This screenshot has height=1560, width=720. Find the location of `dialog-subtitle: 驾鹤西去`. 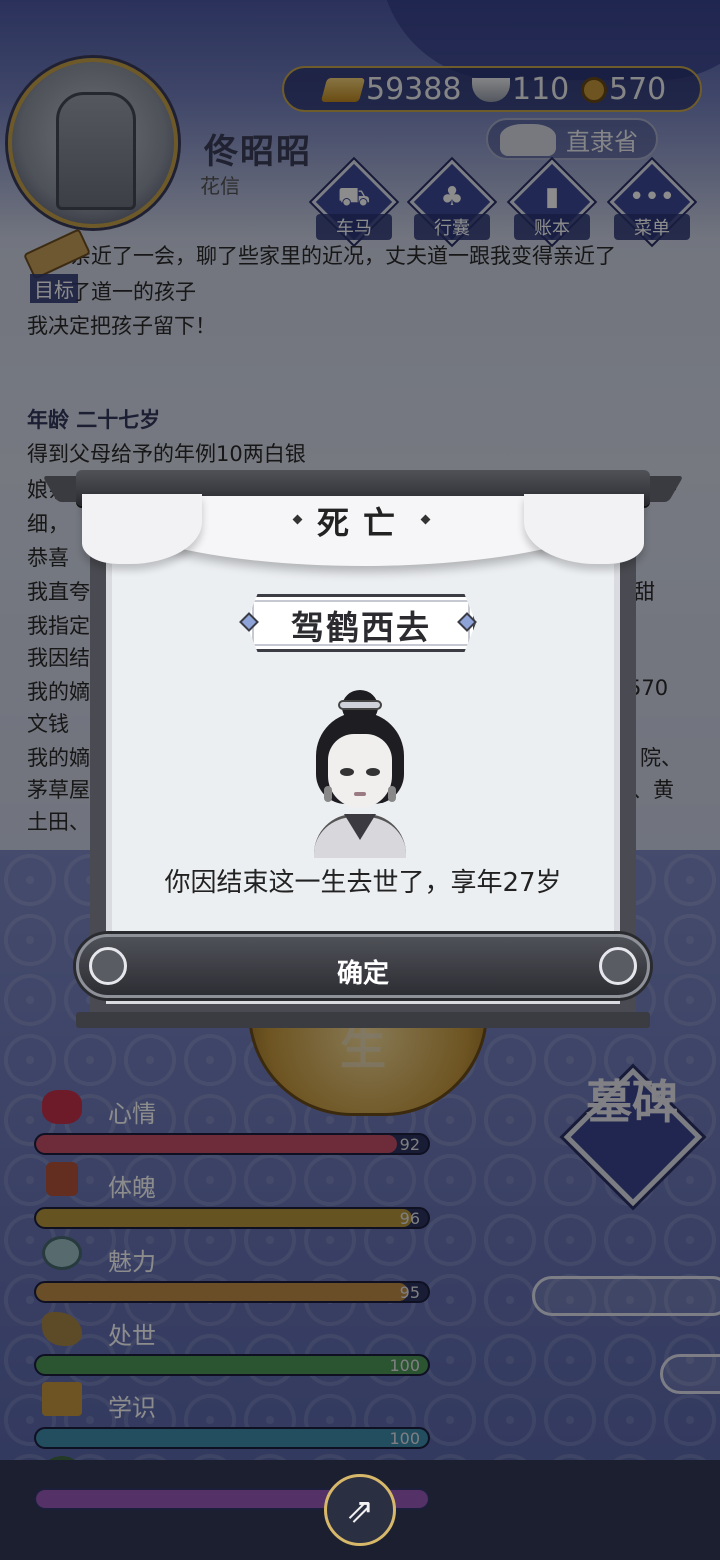

dialog-subtitle: 驾鹤西去 is located at coordinates (361, 627).